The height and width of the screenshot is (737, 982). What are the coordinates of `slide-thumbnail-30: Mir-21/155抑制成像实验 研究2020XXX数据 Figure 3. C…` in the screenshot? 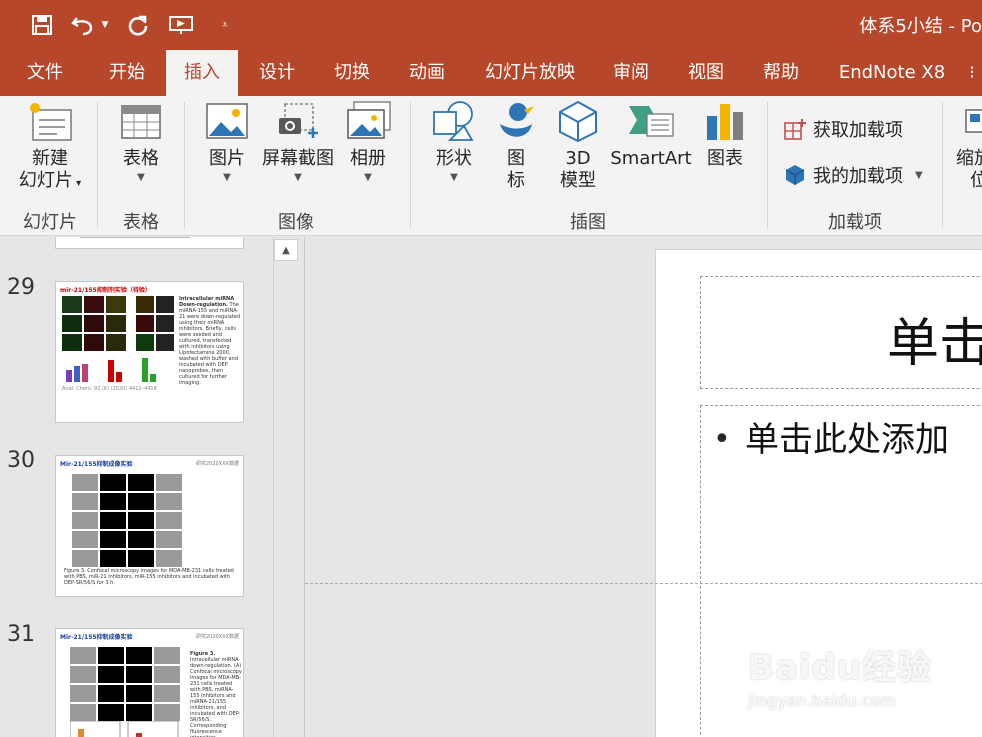 It's located at (149, 526).